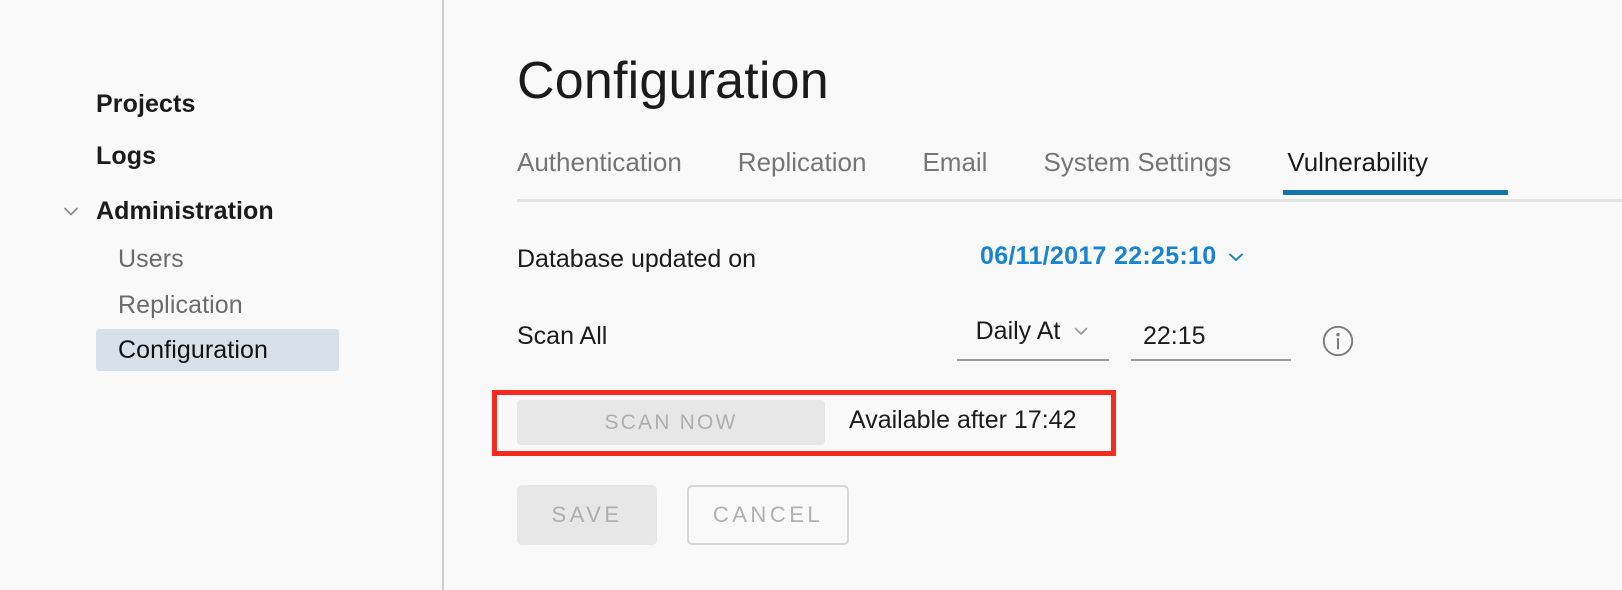 The image size is (1622, 590). I want to click on database-updated-label: Database updated on, so click(637, 259).